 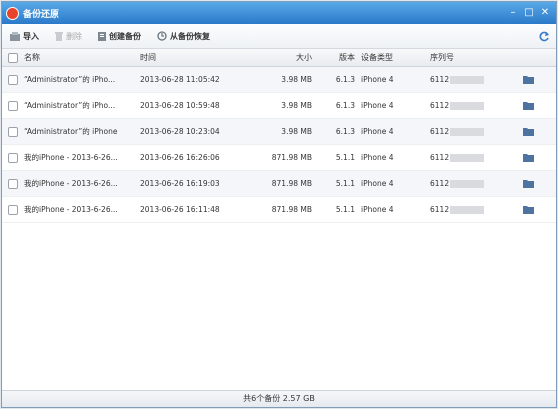 What do you see at coordinates (71, 131) in the screenshot?
I see `backup-name: “Administrator”的 iPhone` at bounding box center [71, 131].